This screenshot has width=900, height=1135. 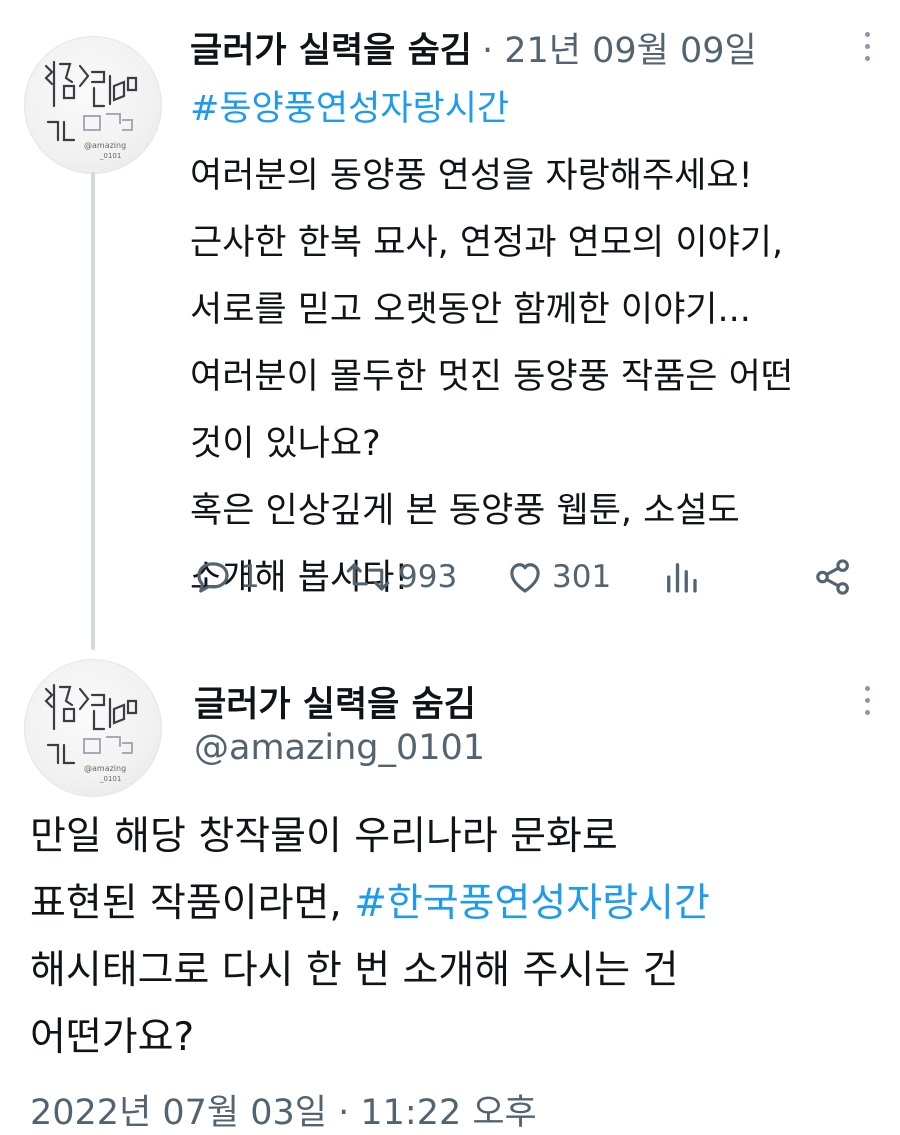 I want to click on hashtag-link: #동양풍연성자랑시간, so click(x=540, y=109).